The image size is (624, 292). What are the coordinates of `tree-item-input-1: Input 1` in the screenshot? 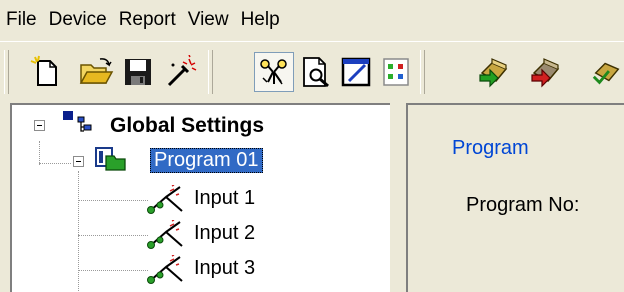 It's located at (224, 198).